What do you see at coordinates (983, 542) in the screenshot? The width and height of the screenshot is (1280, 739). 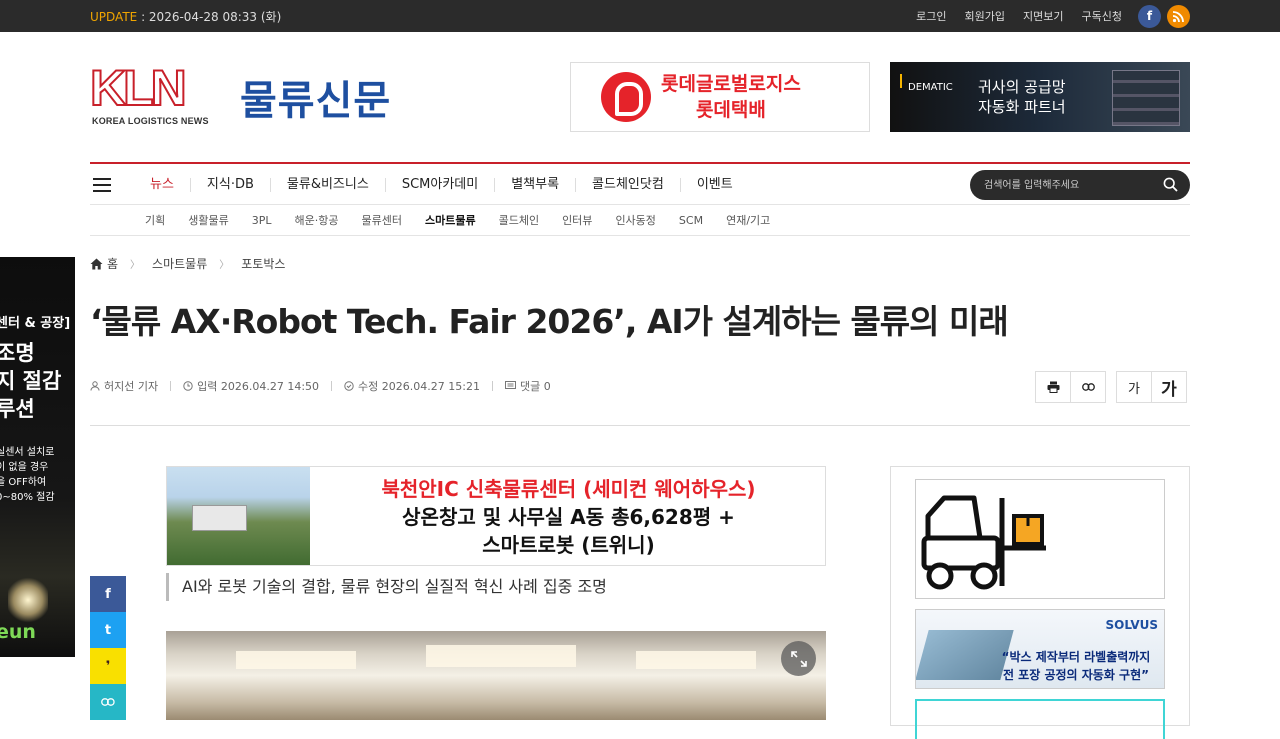 I see `forklift-icon` at bounding box center [983, 542].